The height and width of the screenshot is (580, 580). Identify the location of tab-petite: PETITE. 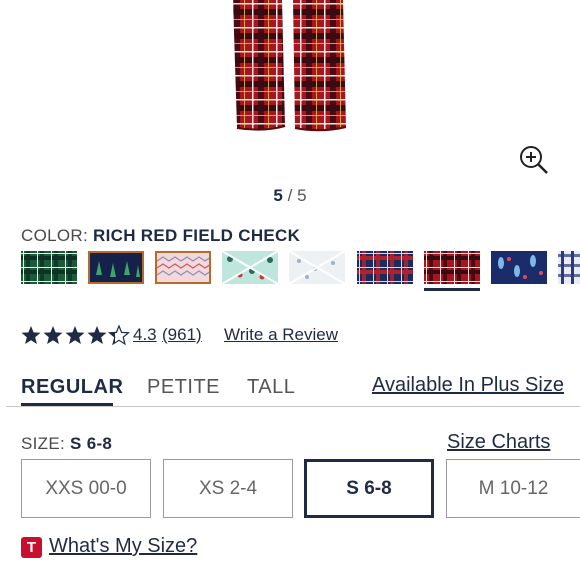
(183, 387).